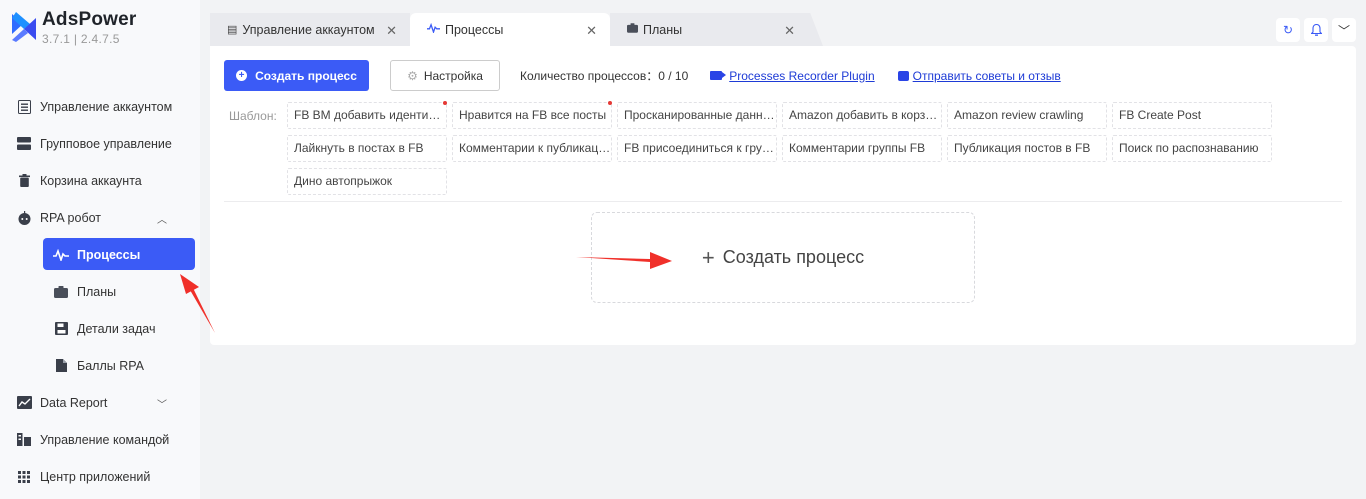 The image size is (1366, 499). What do you see at coordinates (24, 144) in the screenshot?
I see `group-icon` at bounding box center [24, 144].